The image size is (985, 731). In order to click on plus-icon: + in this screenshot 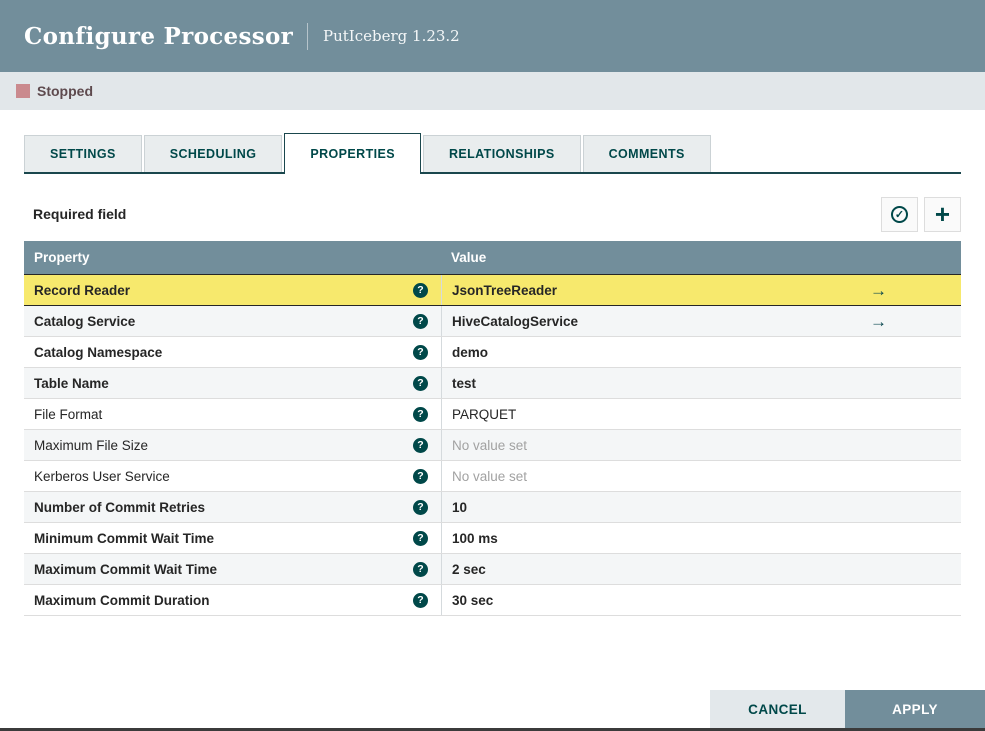, I will do `click(942, 214)`.